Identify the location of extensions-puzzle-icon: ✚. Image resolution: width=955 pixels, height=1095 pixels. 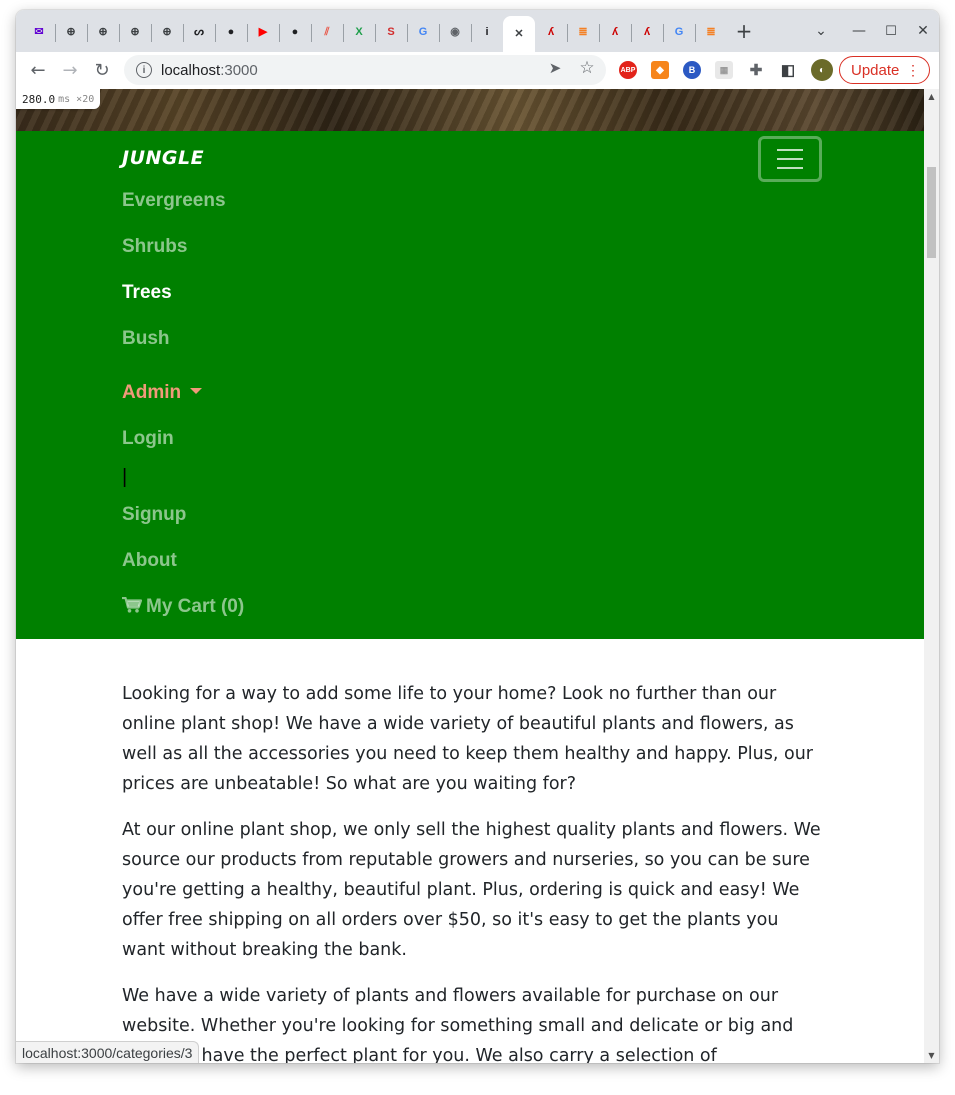
(756, 70).